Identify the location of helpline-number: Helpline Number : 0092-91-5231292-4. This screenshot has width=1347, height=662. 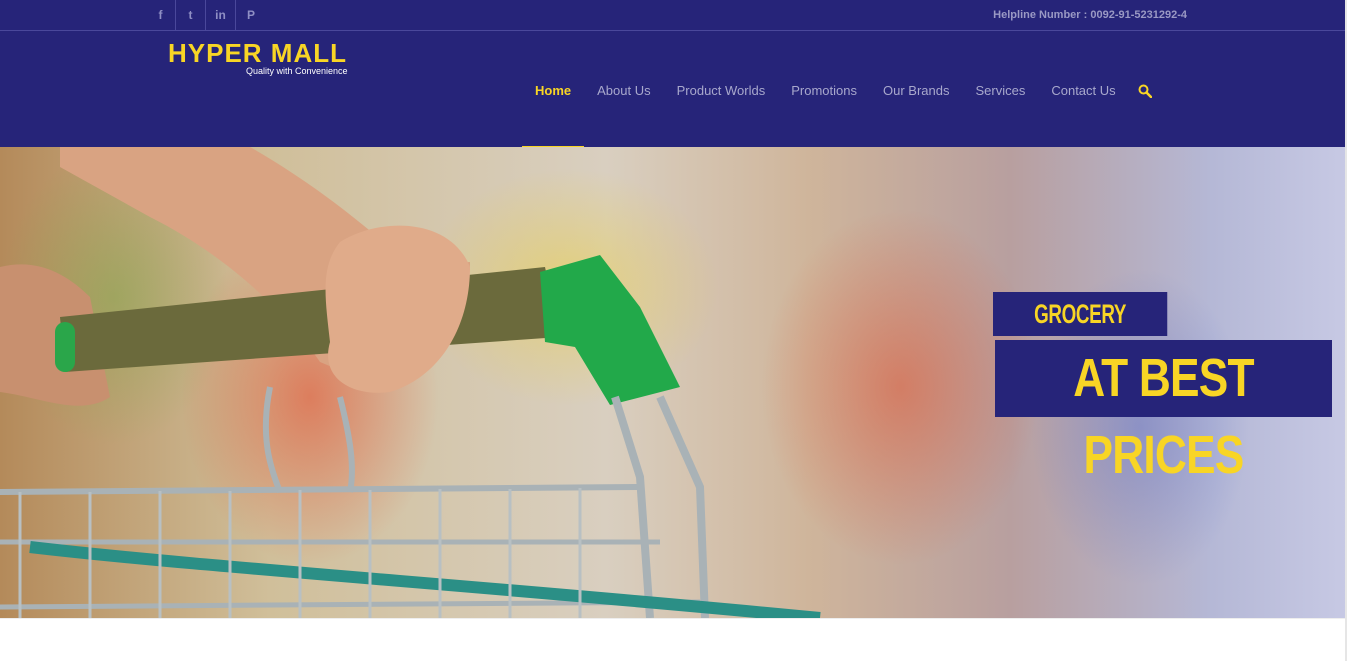
(1090, 15).